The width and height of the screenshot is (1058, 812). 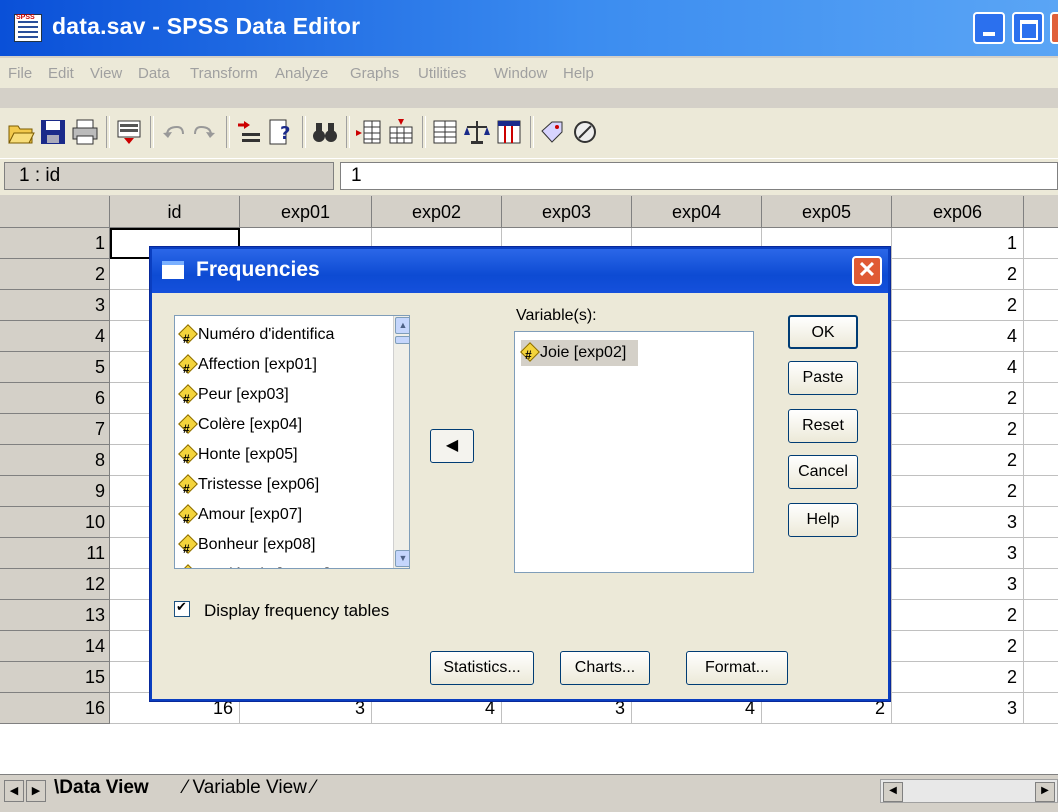 What do you see at coordinates (249, 788) in the screenshot?
I see `tab-variable-view: ⁄ Variable View ⁄` at bounding box center [249, 788].